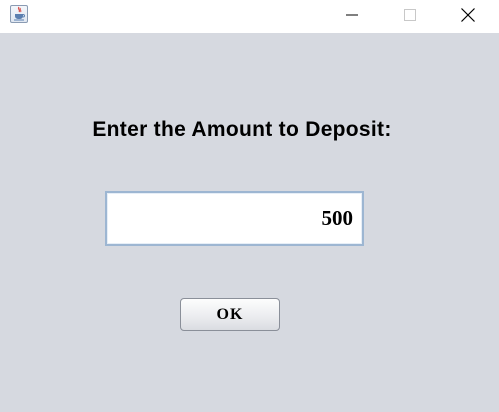 The width and height of the screenshot is (499, 412). I want to click on maximize-icon, so click(410, 15).